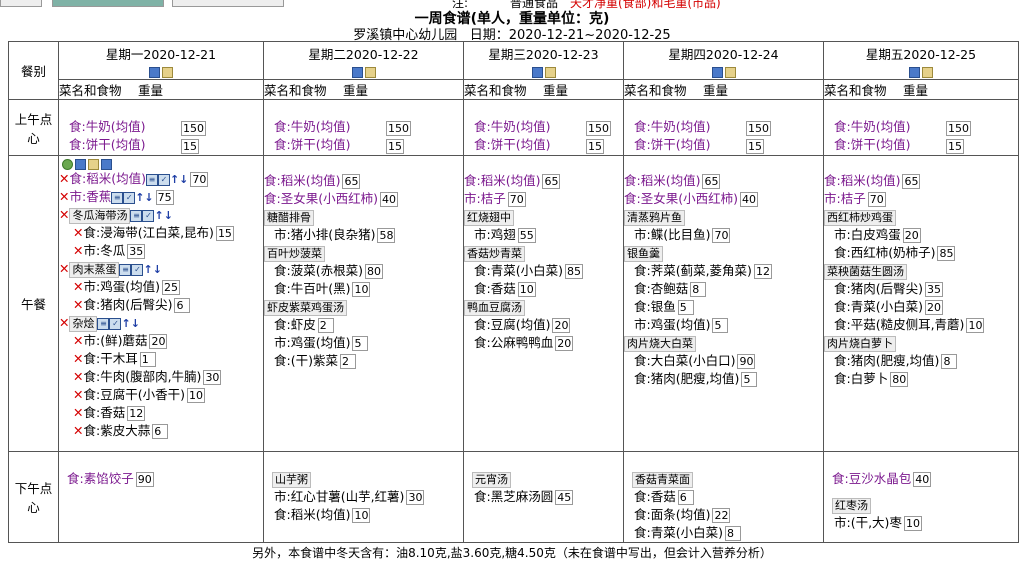  Describe the element at coordinates (662, 480) in the screenshot. I see `dish-name: 香菇青菜面` at that location.